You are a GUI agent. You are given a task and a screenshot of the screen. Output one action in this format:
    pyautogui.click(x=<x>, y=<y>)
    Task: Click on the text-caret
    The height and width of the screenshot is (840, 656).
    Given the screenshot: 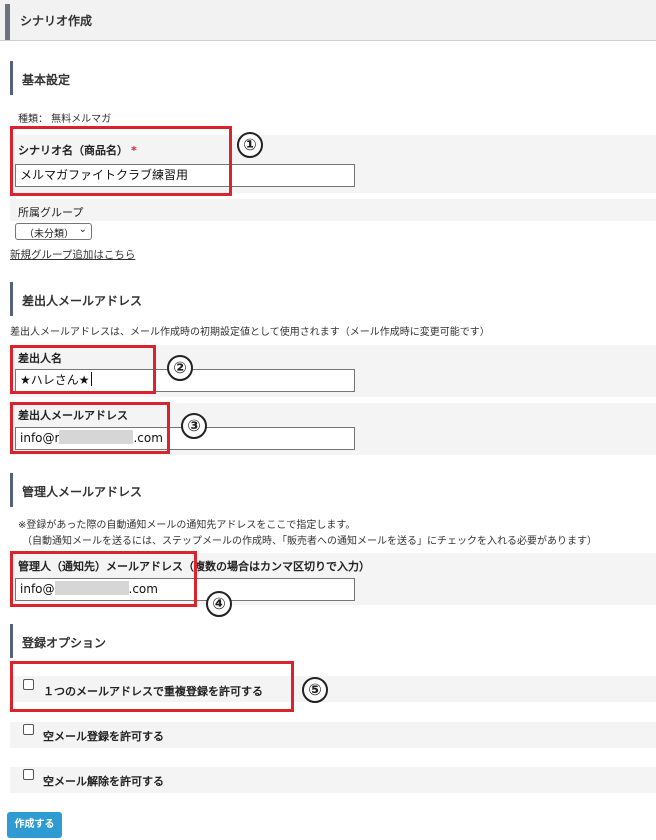 What is the action you would take?
    pyautogui.click(x=91, y=379)
    